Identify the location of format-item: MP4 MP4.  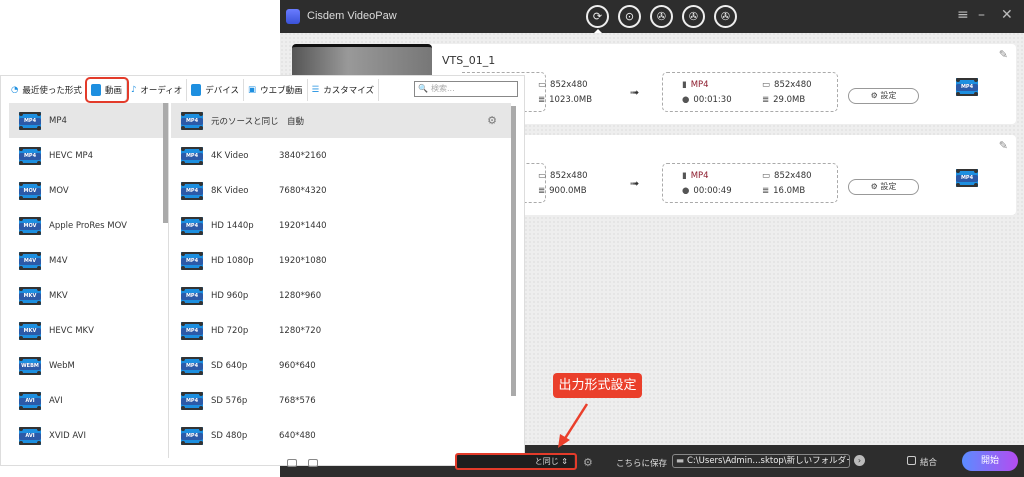
(86, 120).